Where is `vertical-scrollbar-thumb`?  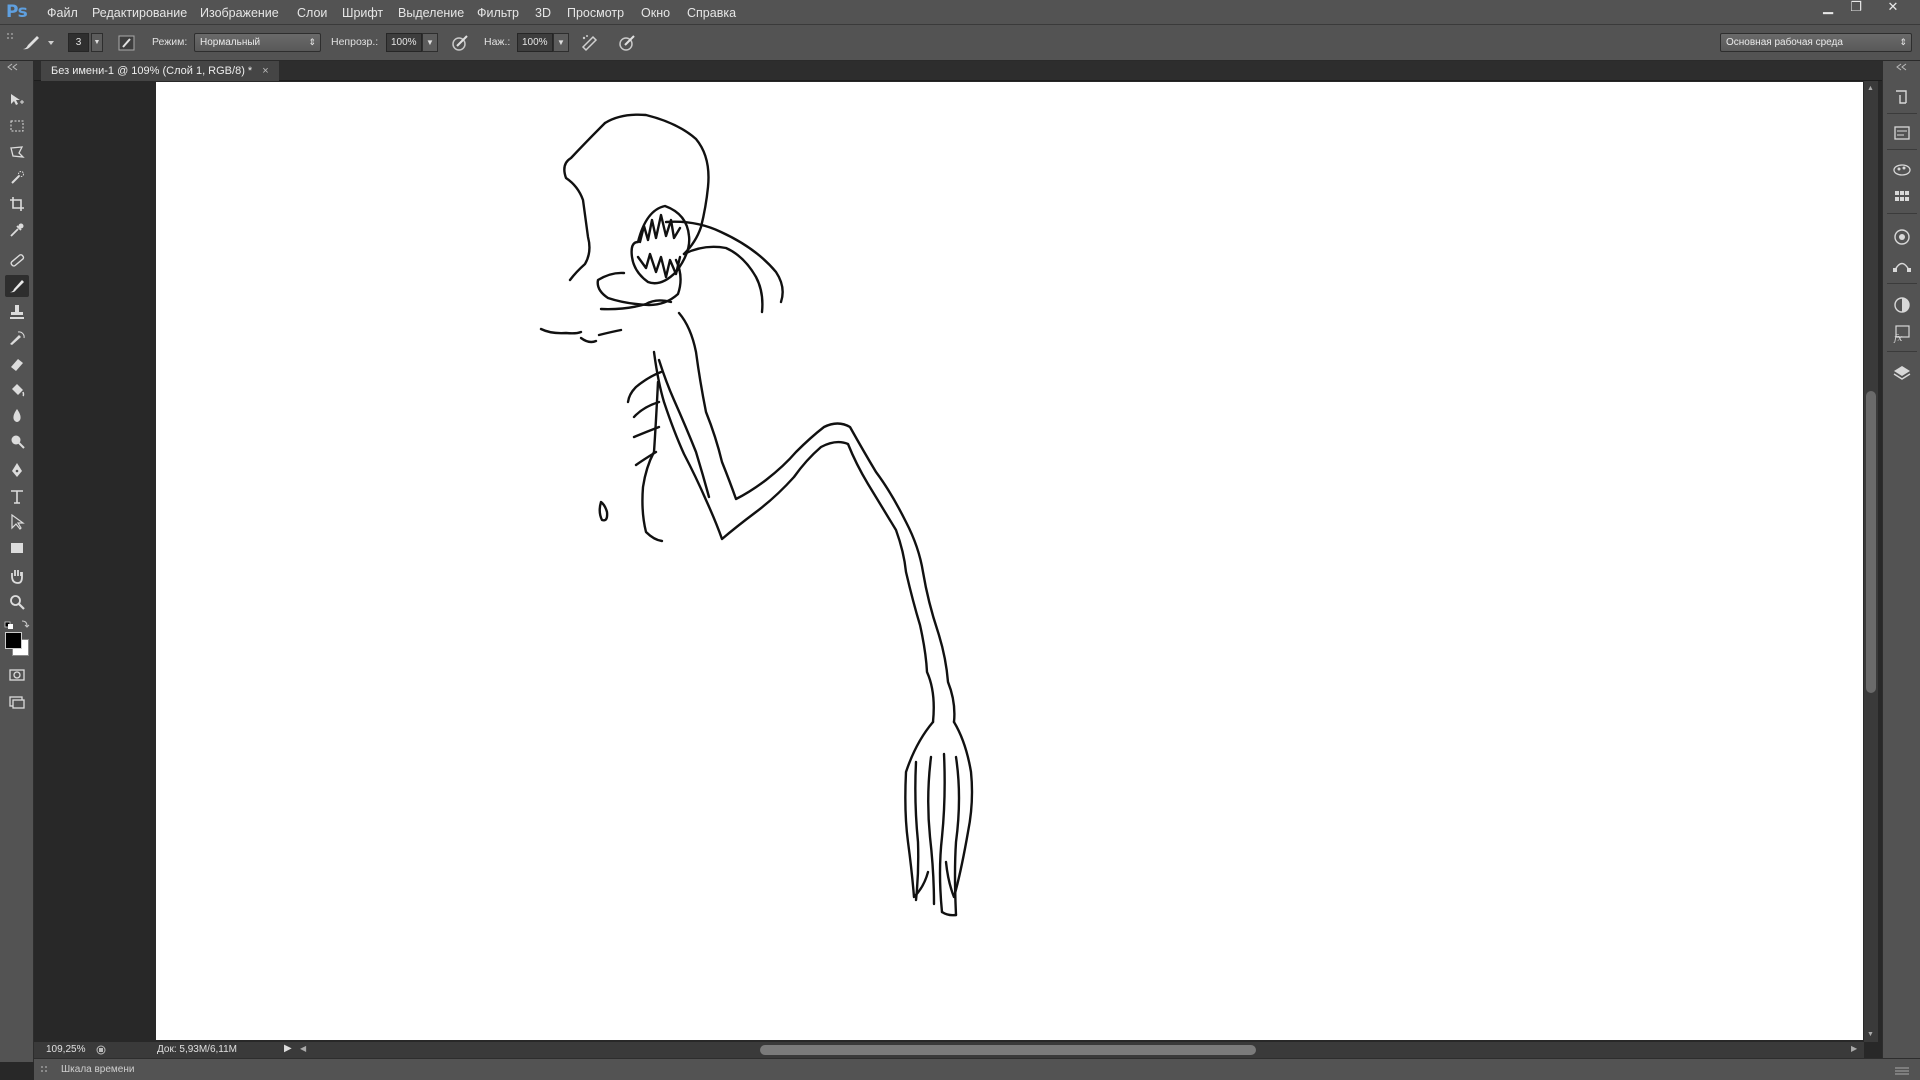 vertical-scrollbar-thumb is located at coordinates (1871, 542).